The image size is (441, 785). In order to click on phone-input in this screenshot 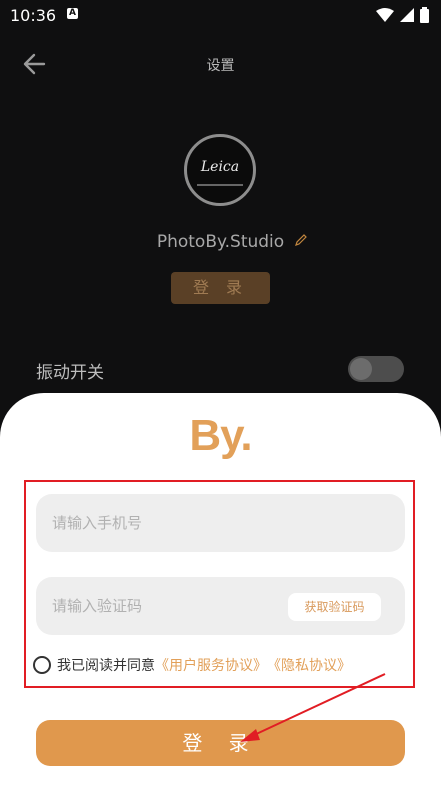, I will do `click(220, 523)`.